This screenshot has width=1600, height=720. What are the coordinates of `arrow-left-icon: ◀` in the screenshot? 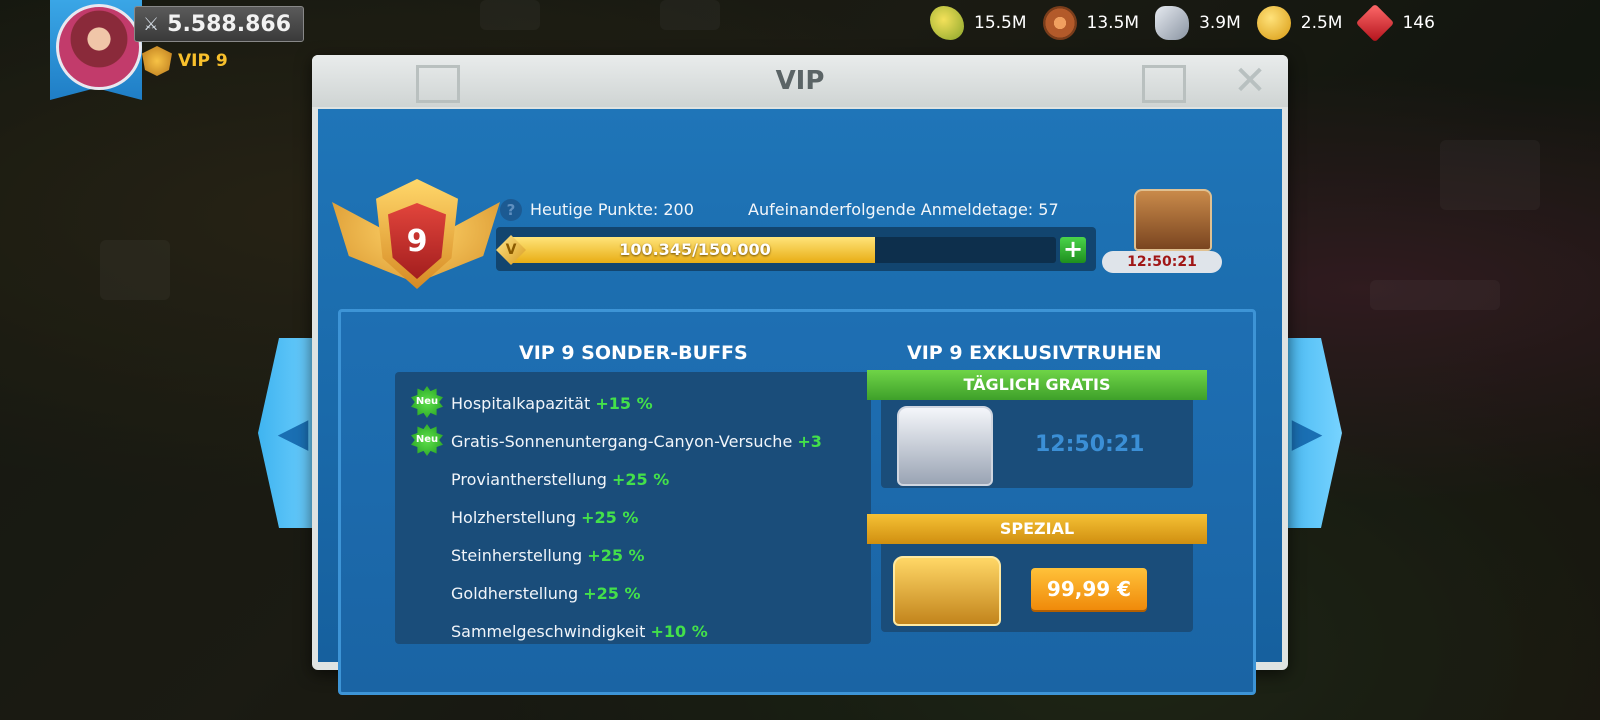 It's located at (293, 433).